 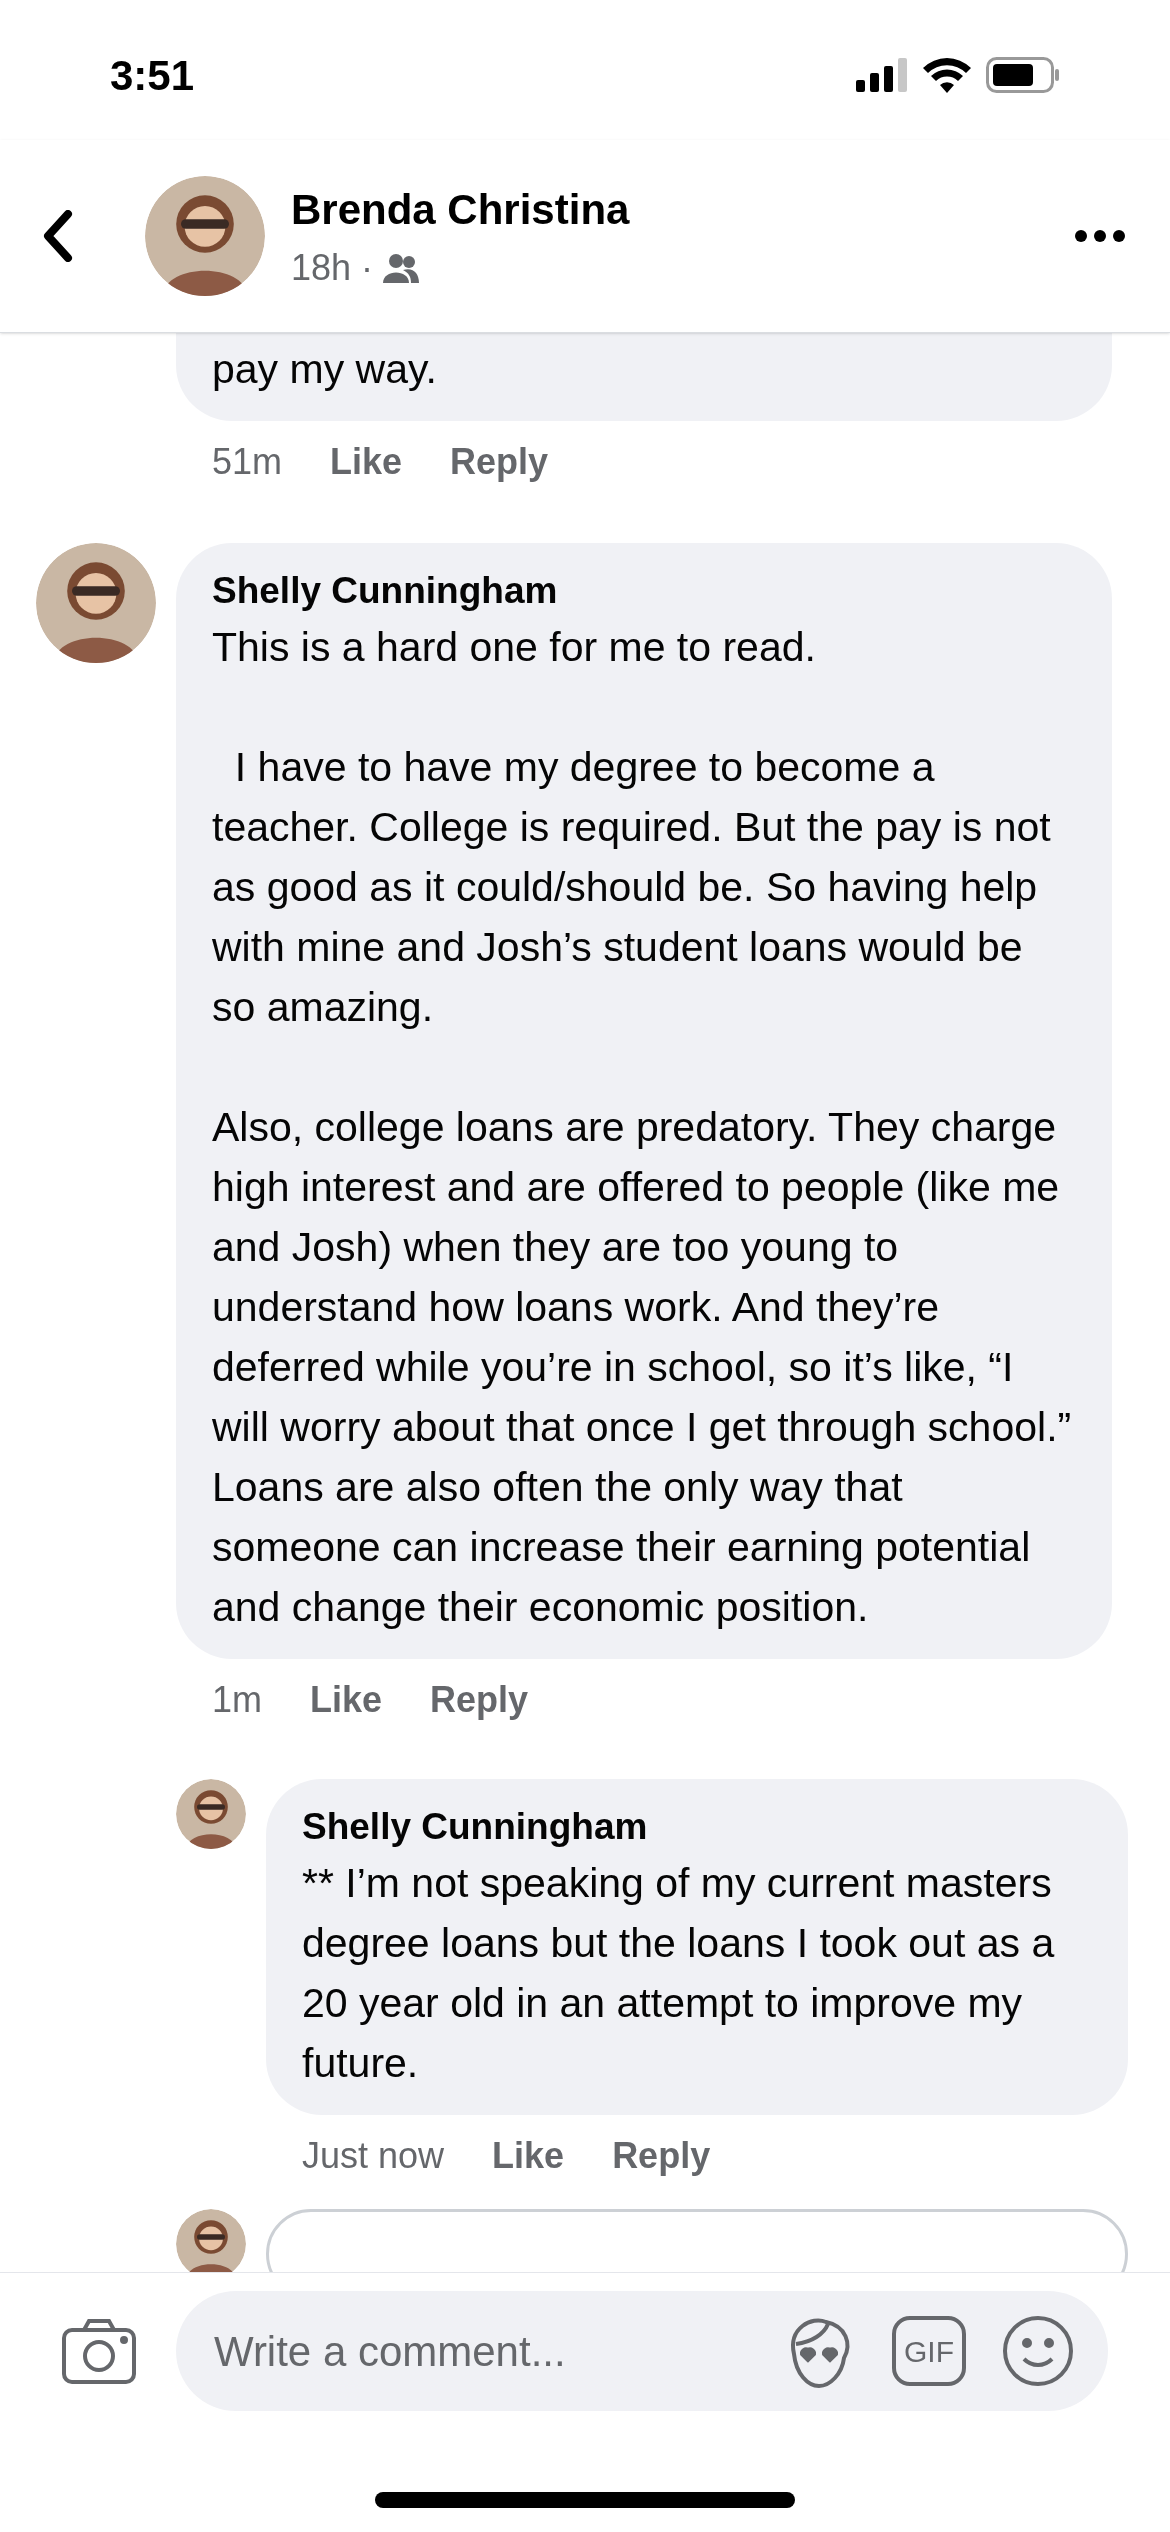 I want to click on signal-icon, so click(x=882, y=75).